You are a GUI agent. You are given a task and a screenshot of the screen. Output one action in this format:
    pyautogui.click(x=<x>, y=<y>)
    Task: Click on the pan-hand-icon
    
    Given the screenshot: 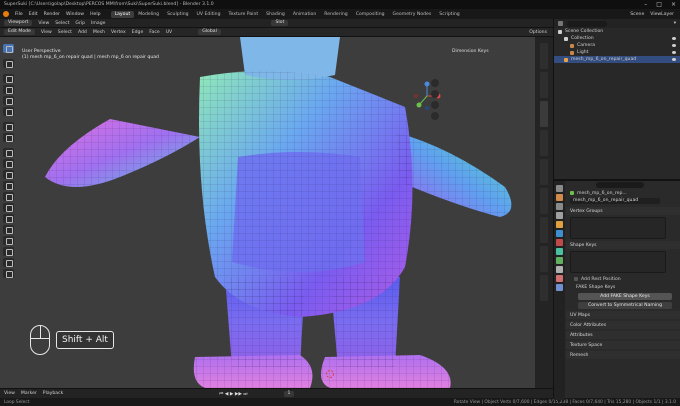 What is the action you would take?
    pyautogui.click(x=435, y=94)
    